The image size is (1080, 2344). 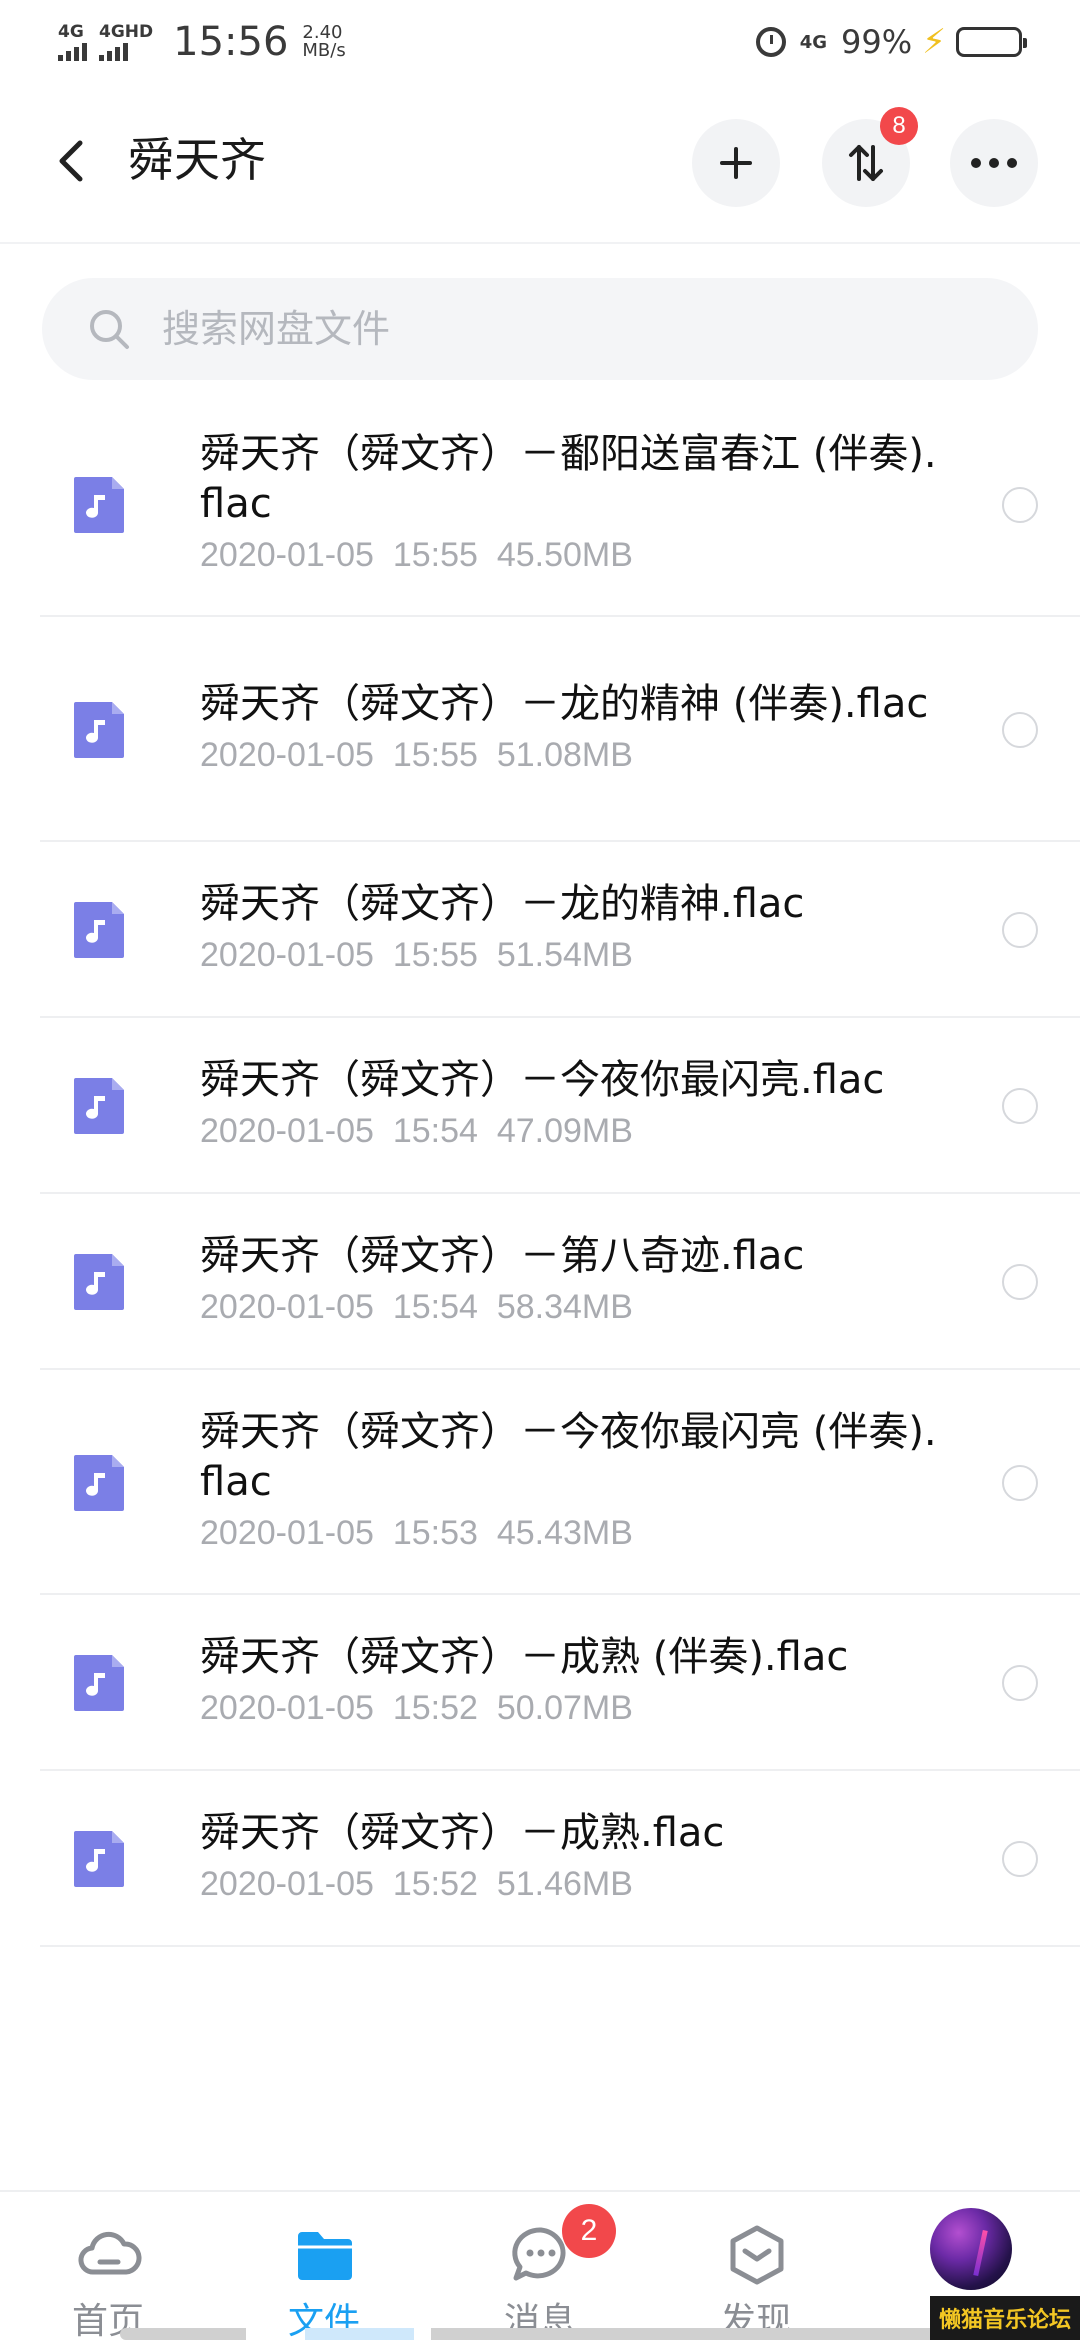 What do you see at coordinates (757, 2255) in the screenshot?
I see `discover-cube-icon` at bounding box center [757, 2255].